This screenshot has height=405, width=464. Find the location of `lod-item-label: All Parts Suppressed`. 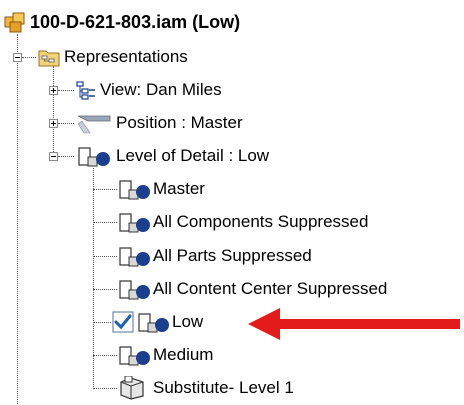

lod-item-label: All Parts Suppressed is located at coordinates (232, 255).